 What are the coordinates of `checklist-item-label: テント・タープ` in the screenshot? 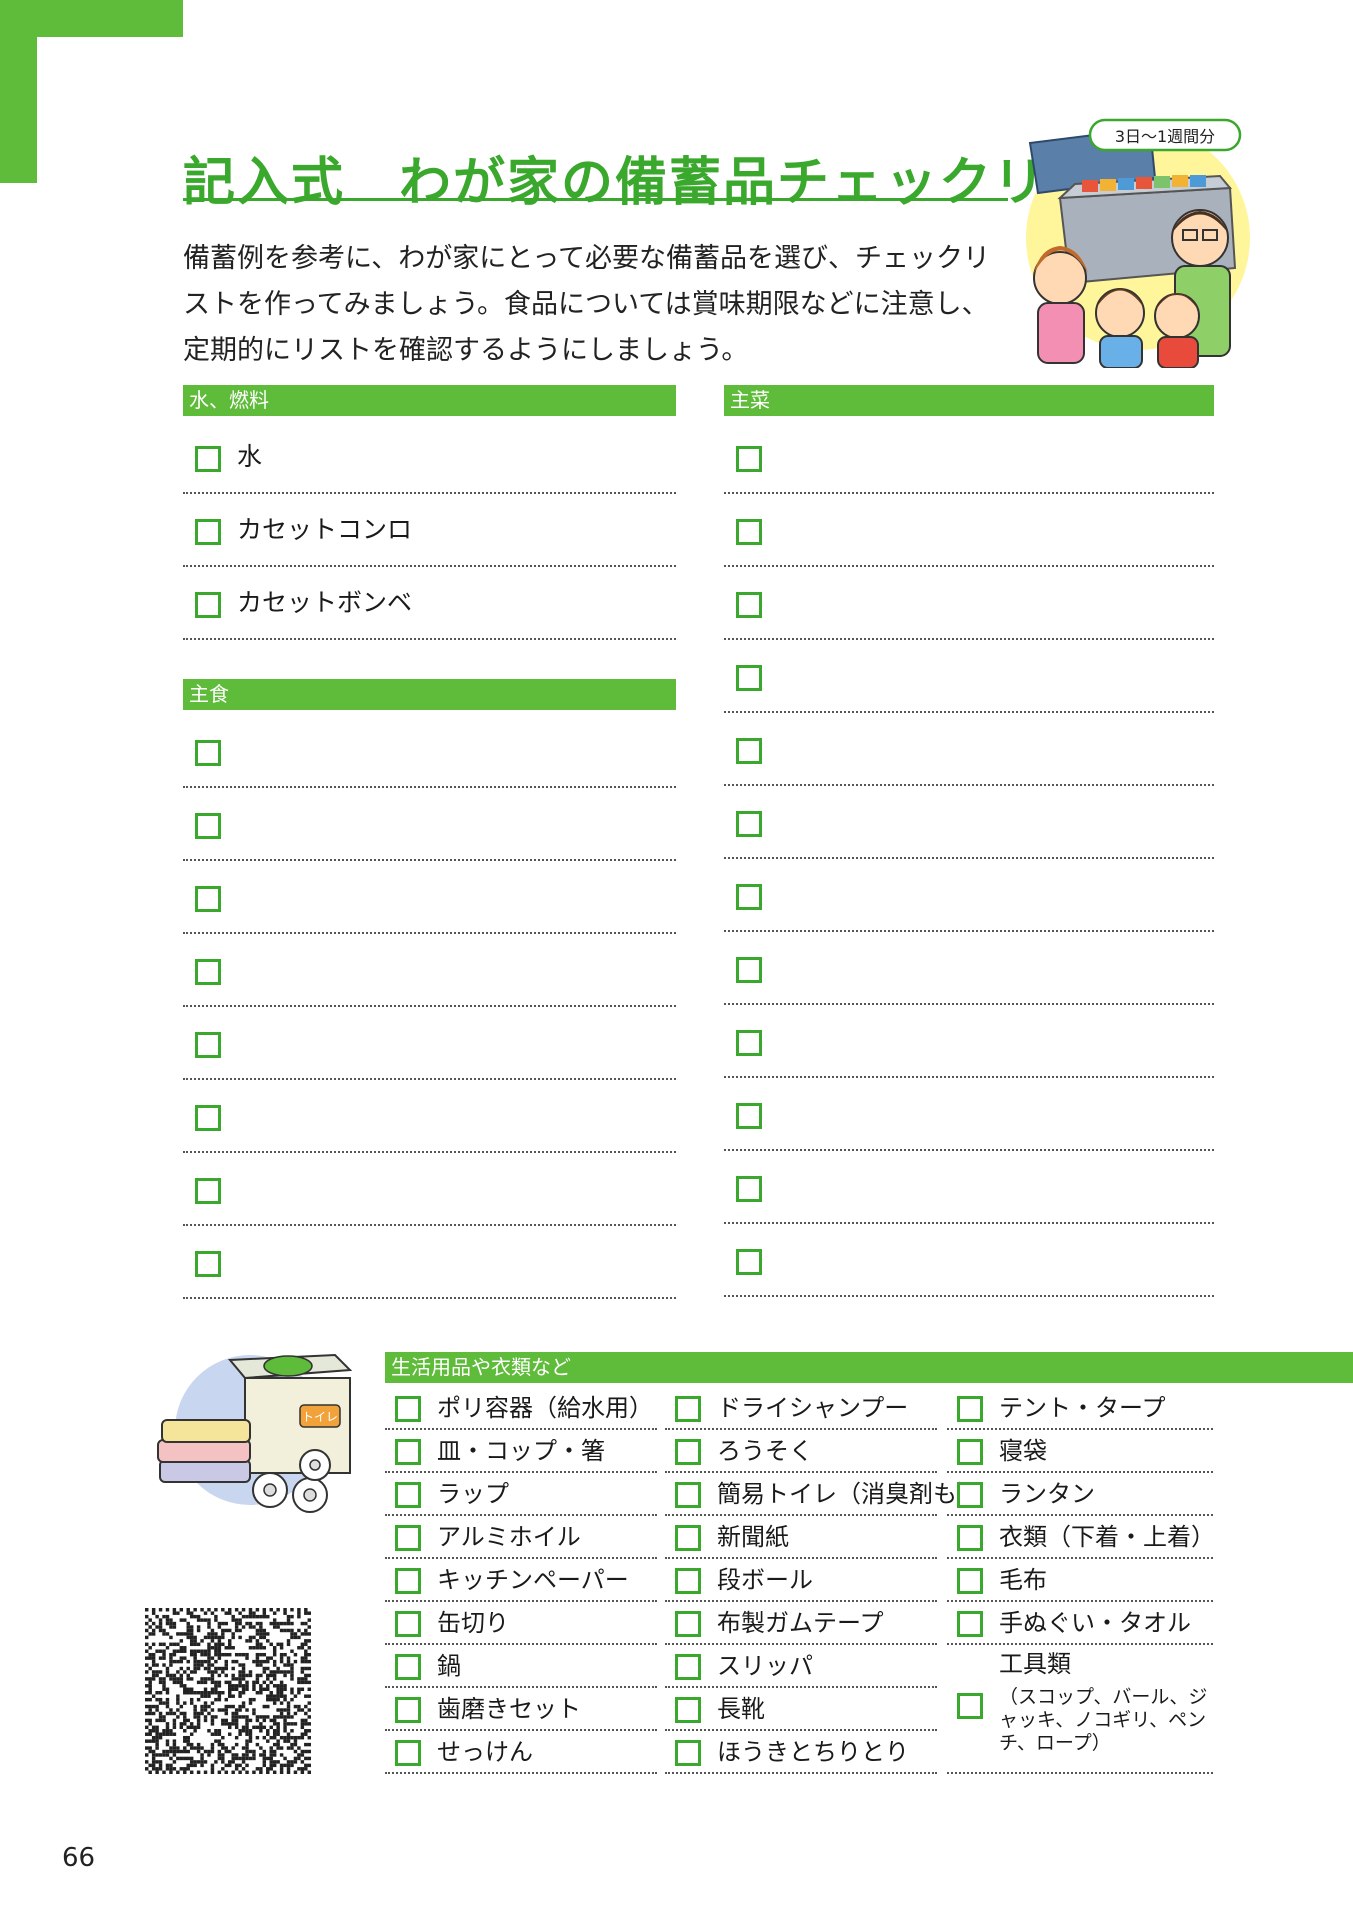 It's located at (1082, 1408).